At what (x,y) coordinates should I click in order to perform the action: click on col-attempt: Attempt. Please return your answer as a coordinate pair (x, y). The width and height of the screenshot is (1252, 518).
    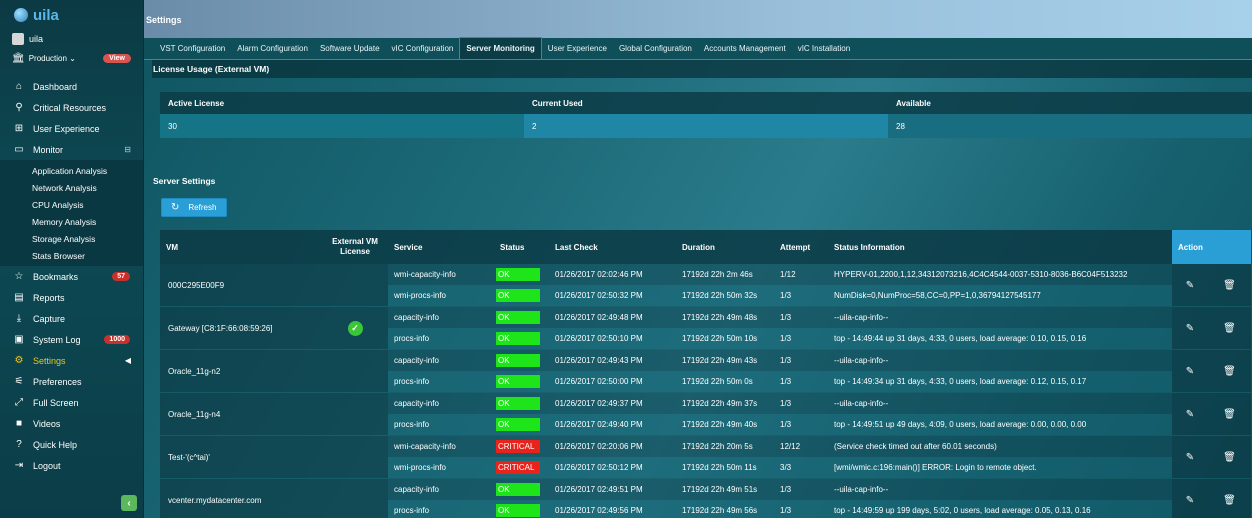
    Looking at the image, I should click on (801, 247).